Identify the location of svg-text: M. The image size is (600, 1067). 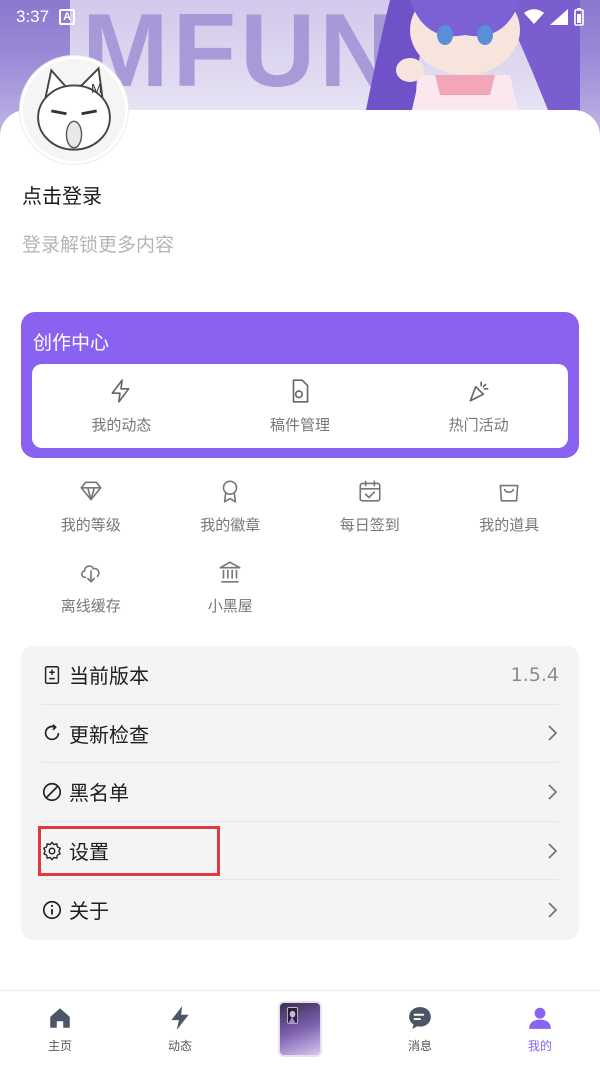
(96, 88).